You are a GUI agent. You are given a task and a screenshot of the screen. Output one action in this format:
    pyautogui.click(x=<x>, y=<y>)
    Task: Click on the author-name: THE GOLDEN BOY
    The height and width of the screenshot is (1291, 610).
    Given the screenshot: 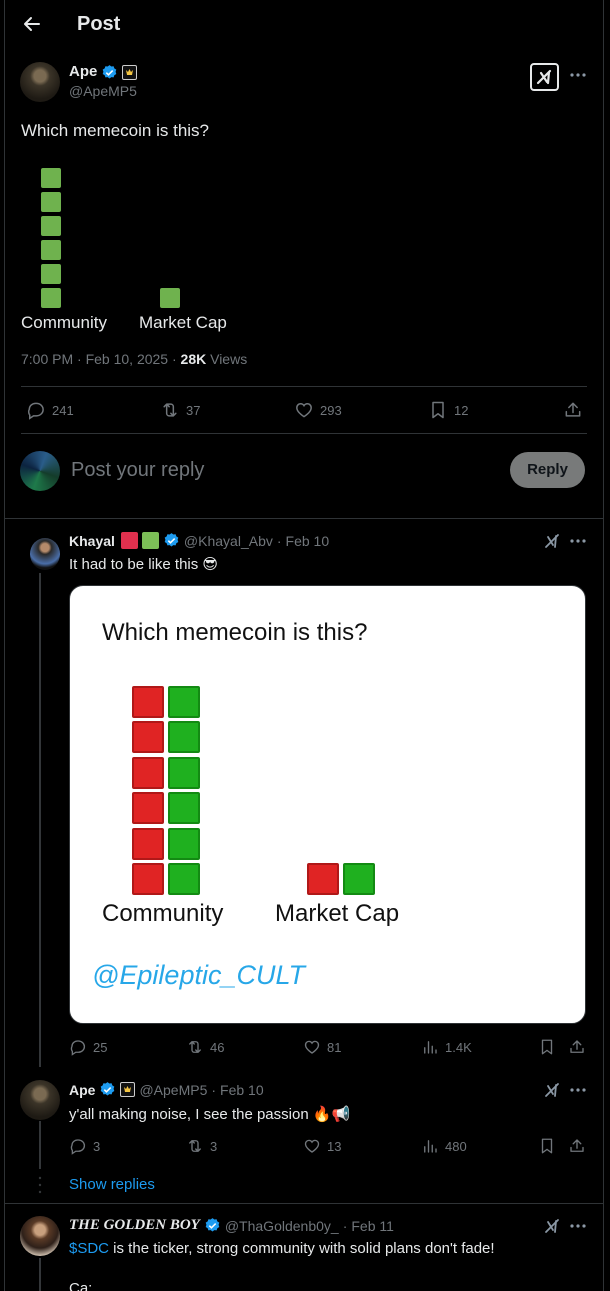 What is the action you would take?
    pyautogui.click(x=134, y=1225)
    